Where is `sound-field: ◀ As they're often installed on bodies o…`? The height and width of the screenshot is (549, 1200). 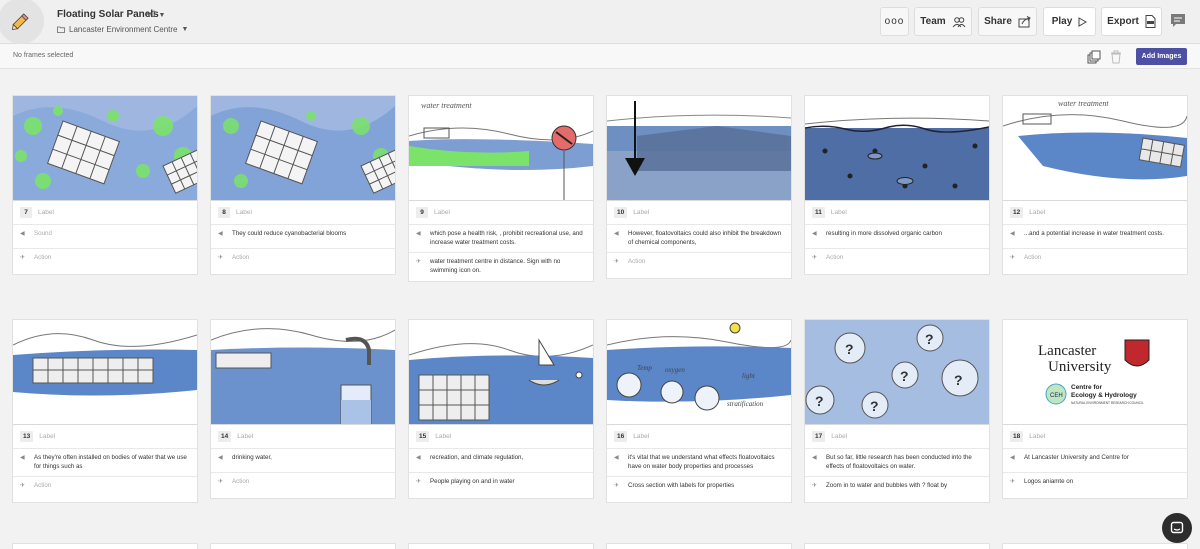 sound-field: ◀ As they're often installed on bodies o… is located at coordinates (105, 462).